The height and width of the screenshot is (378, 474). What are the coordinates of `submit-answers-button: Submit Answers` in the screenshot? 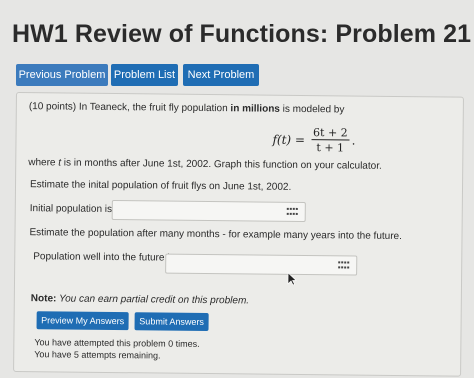 It's located at (171, 322).